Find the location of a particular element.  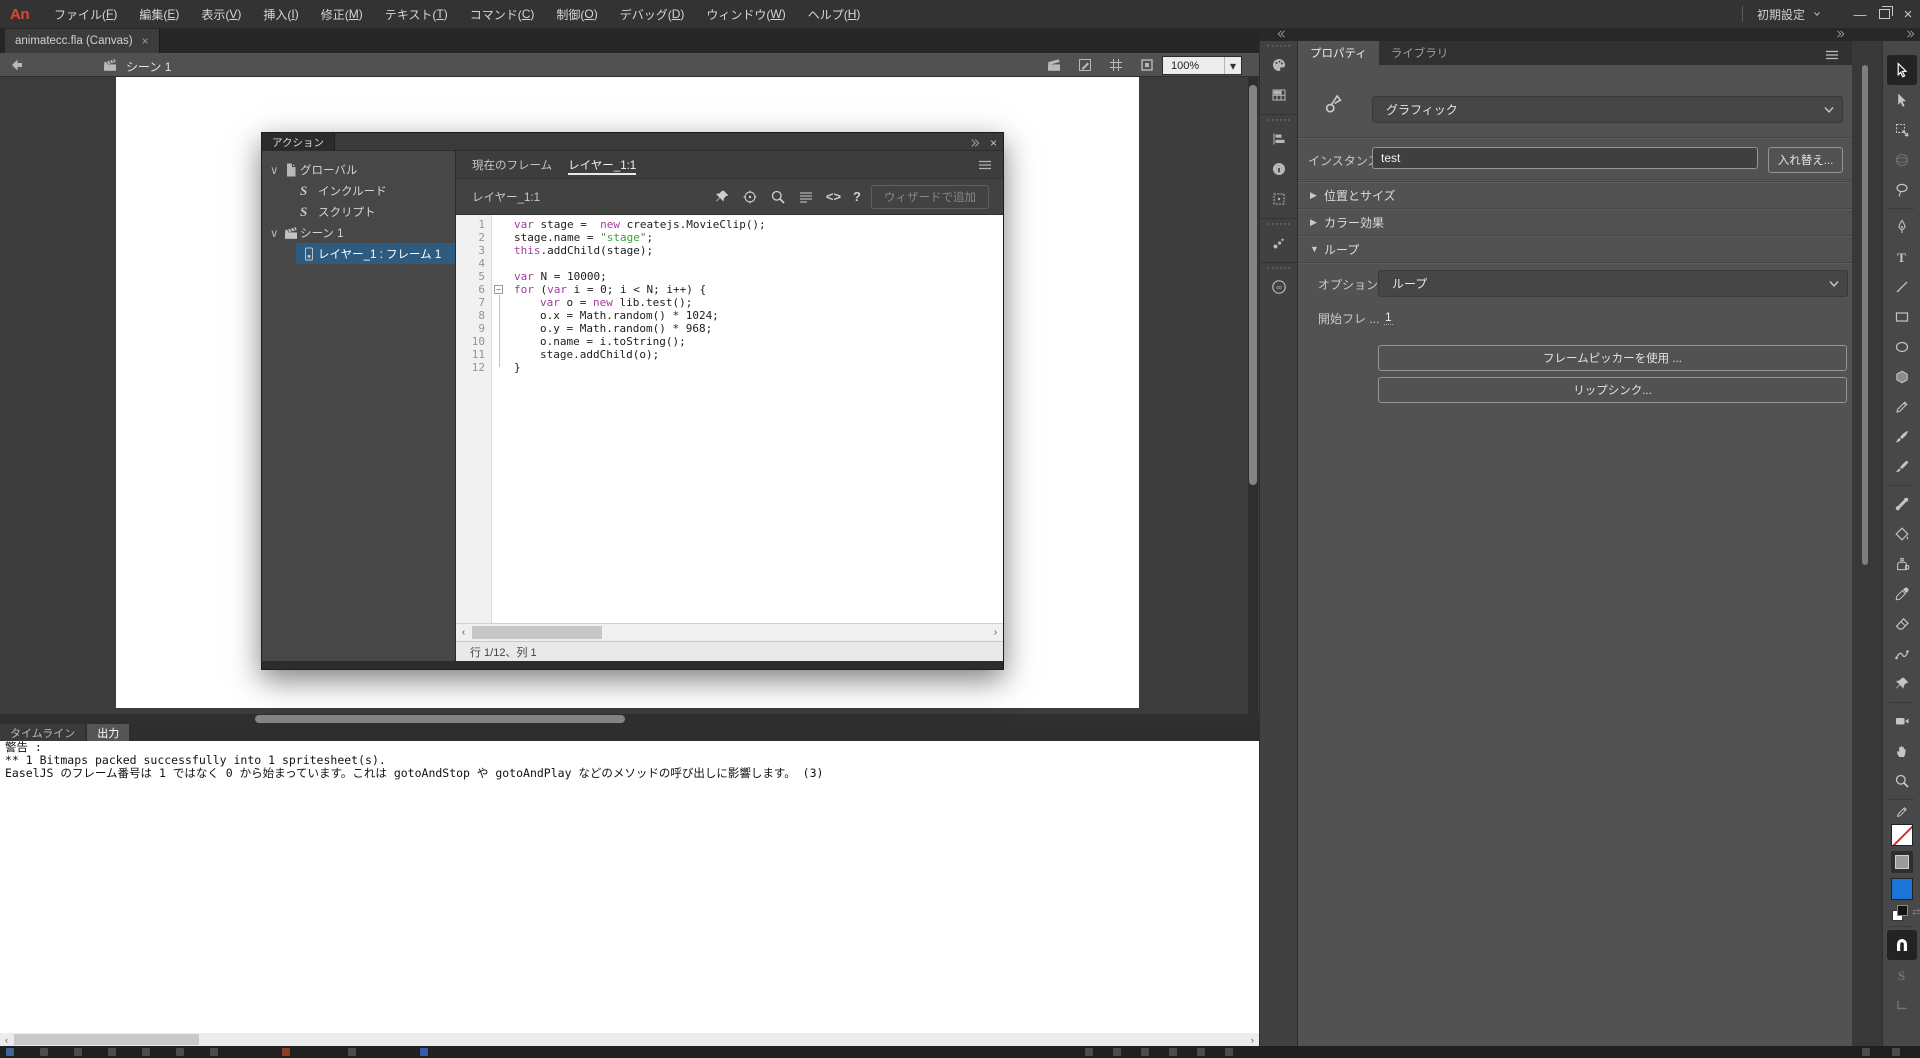

menu-item-9: ウィンドウ(W) is located at coordinates (745, 14).